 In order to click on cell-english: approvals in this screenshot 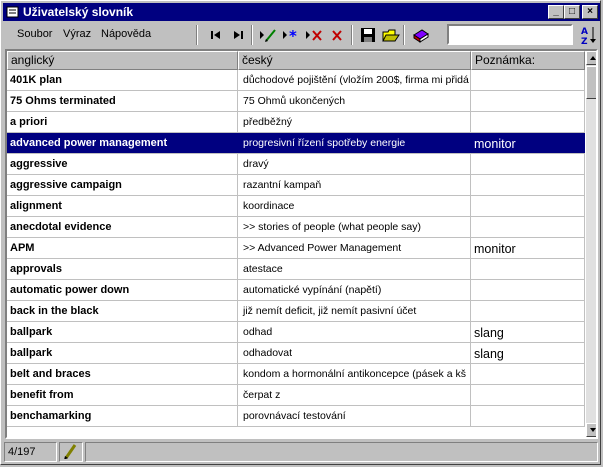, I will do `click(122, 269)`.